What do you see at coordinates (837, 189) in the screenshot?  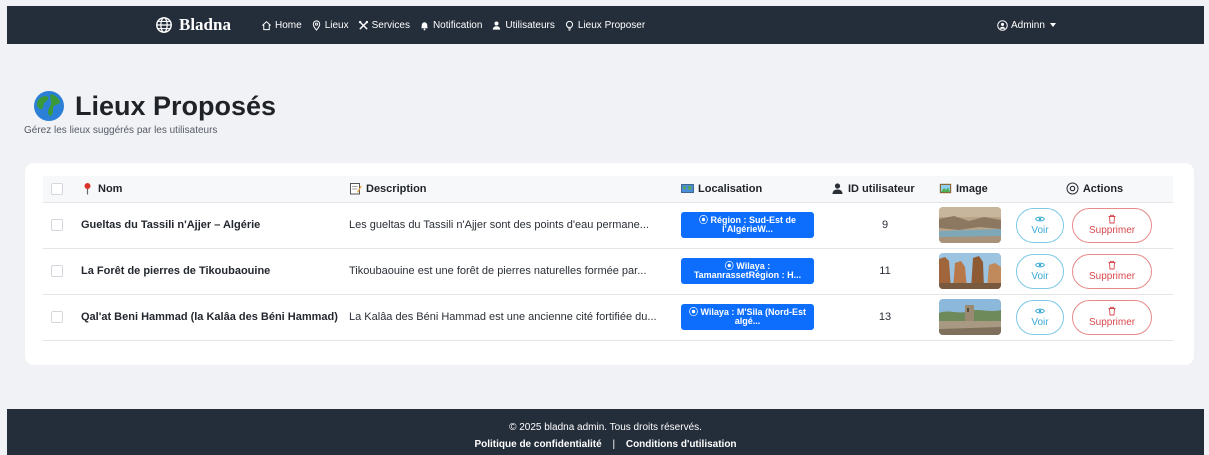 I see `user-silhouette-icon` at bounding box center [837, 189].